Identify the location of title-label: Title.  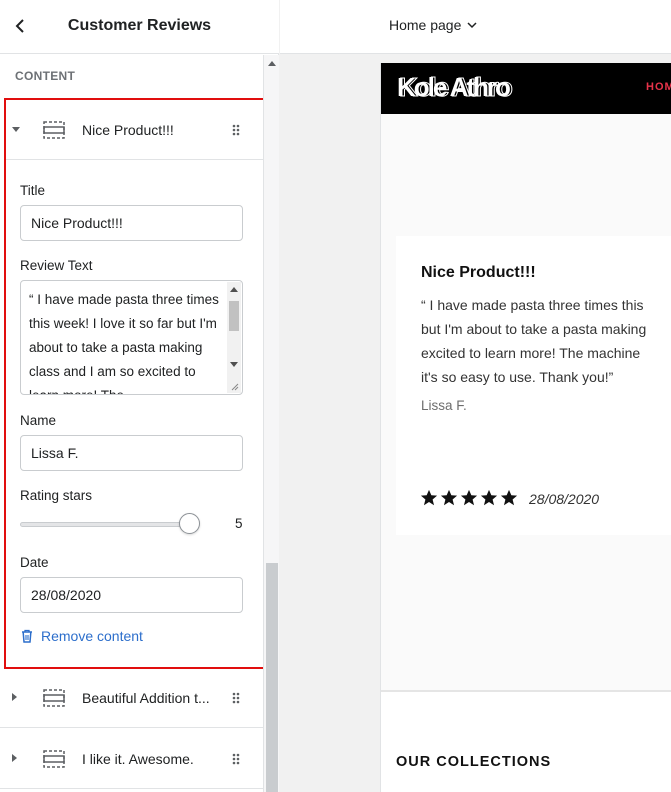
(33, 190).